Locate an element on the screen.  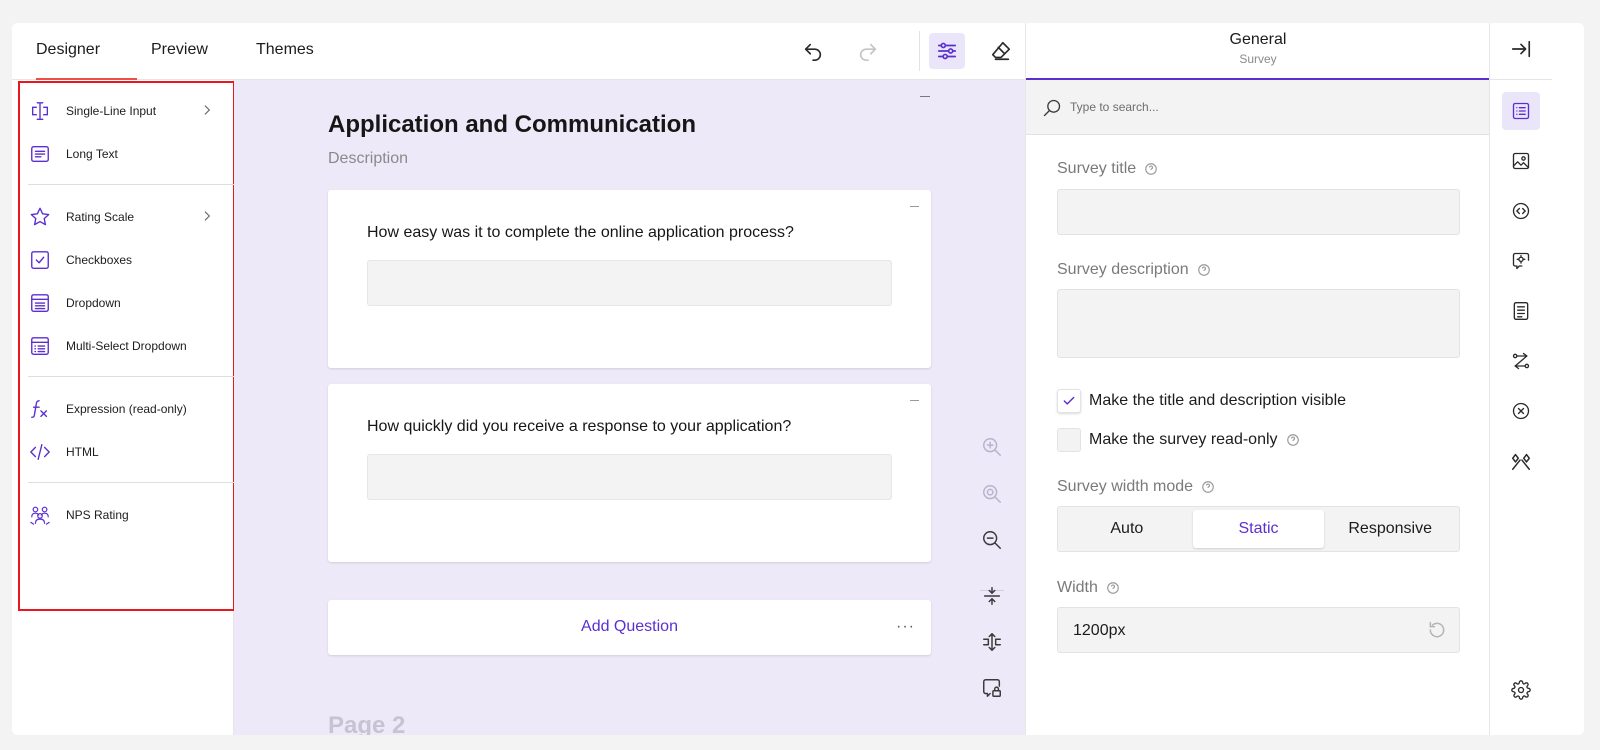
undo-button is located at coordinates (813, 51).